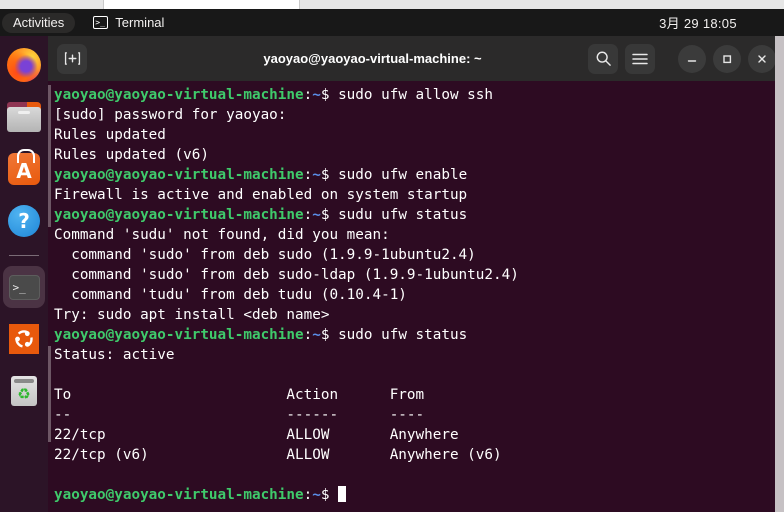  I want to click on firefox-icon, so click(24, 65).